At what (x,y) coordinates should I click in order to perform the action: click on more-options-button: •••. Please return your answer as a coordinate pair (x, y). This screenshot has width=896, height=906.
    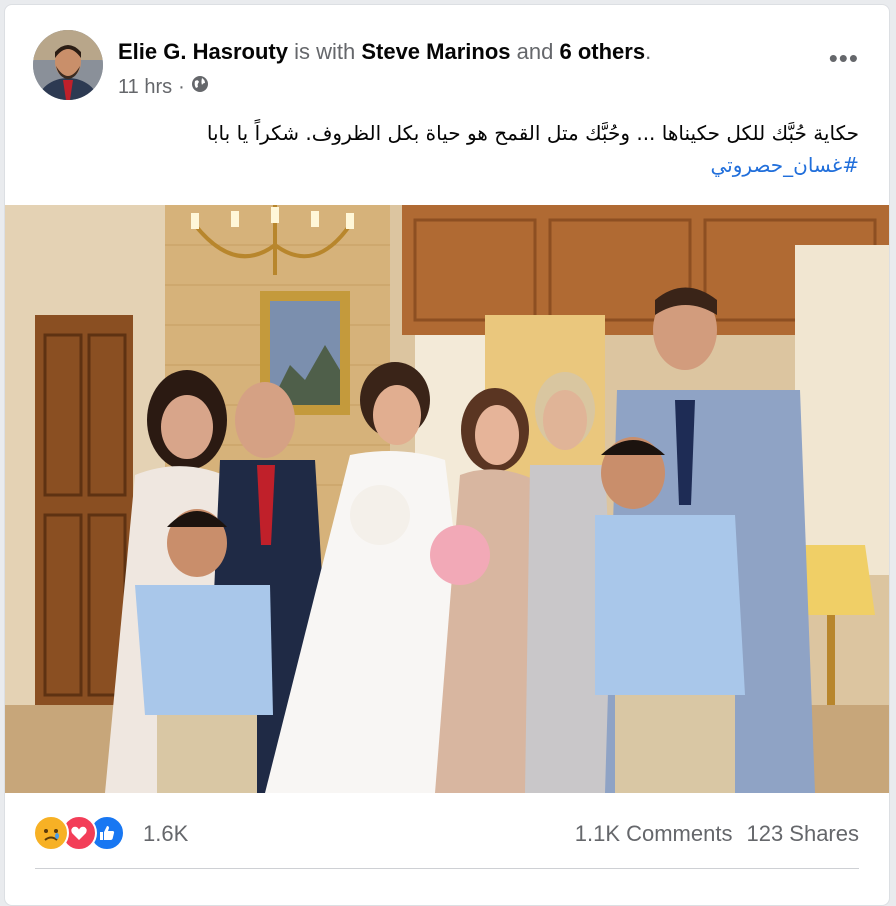
    Looking at the image, I should click on (844, 58).